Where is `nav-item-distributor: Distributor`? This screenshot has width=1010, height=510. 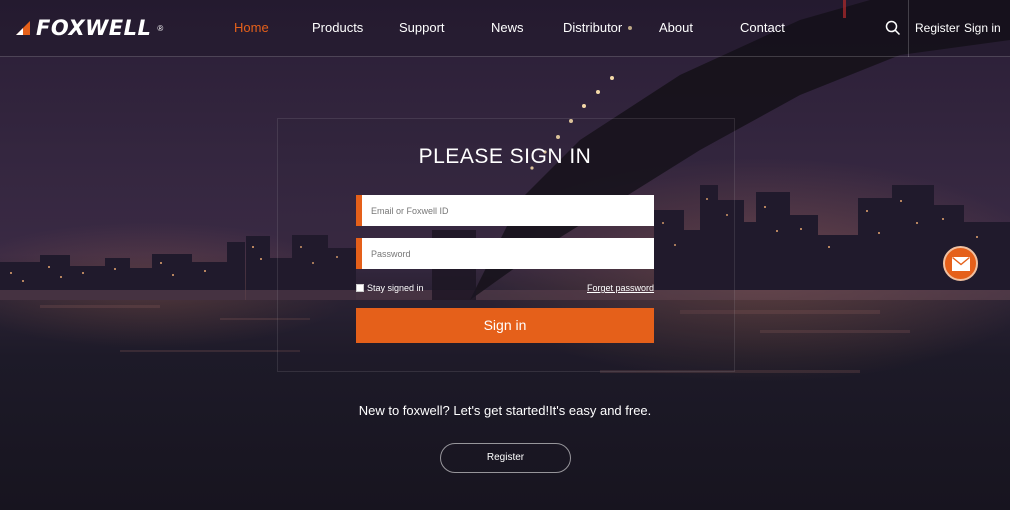
nav-item-distributor: Distributor is located at coordinates (592, 27).